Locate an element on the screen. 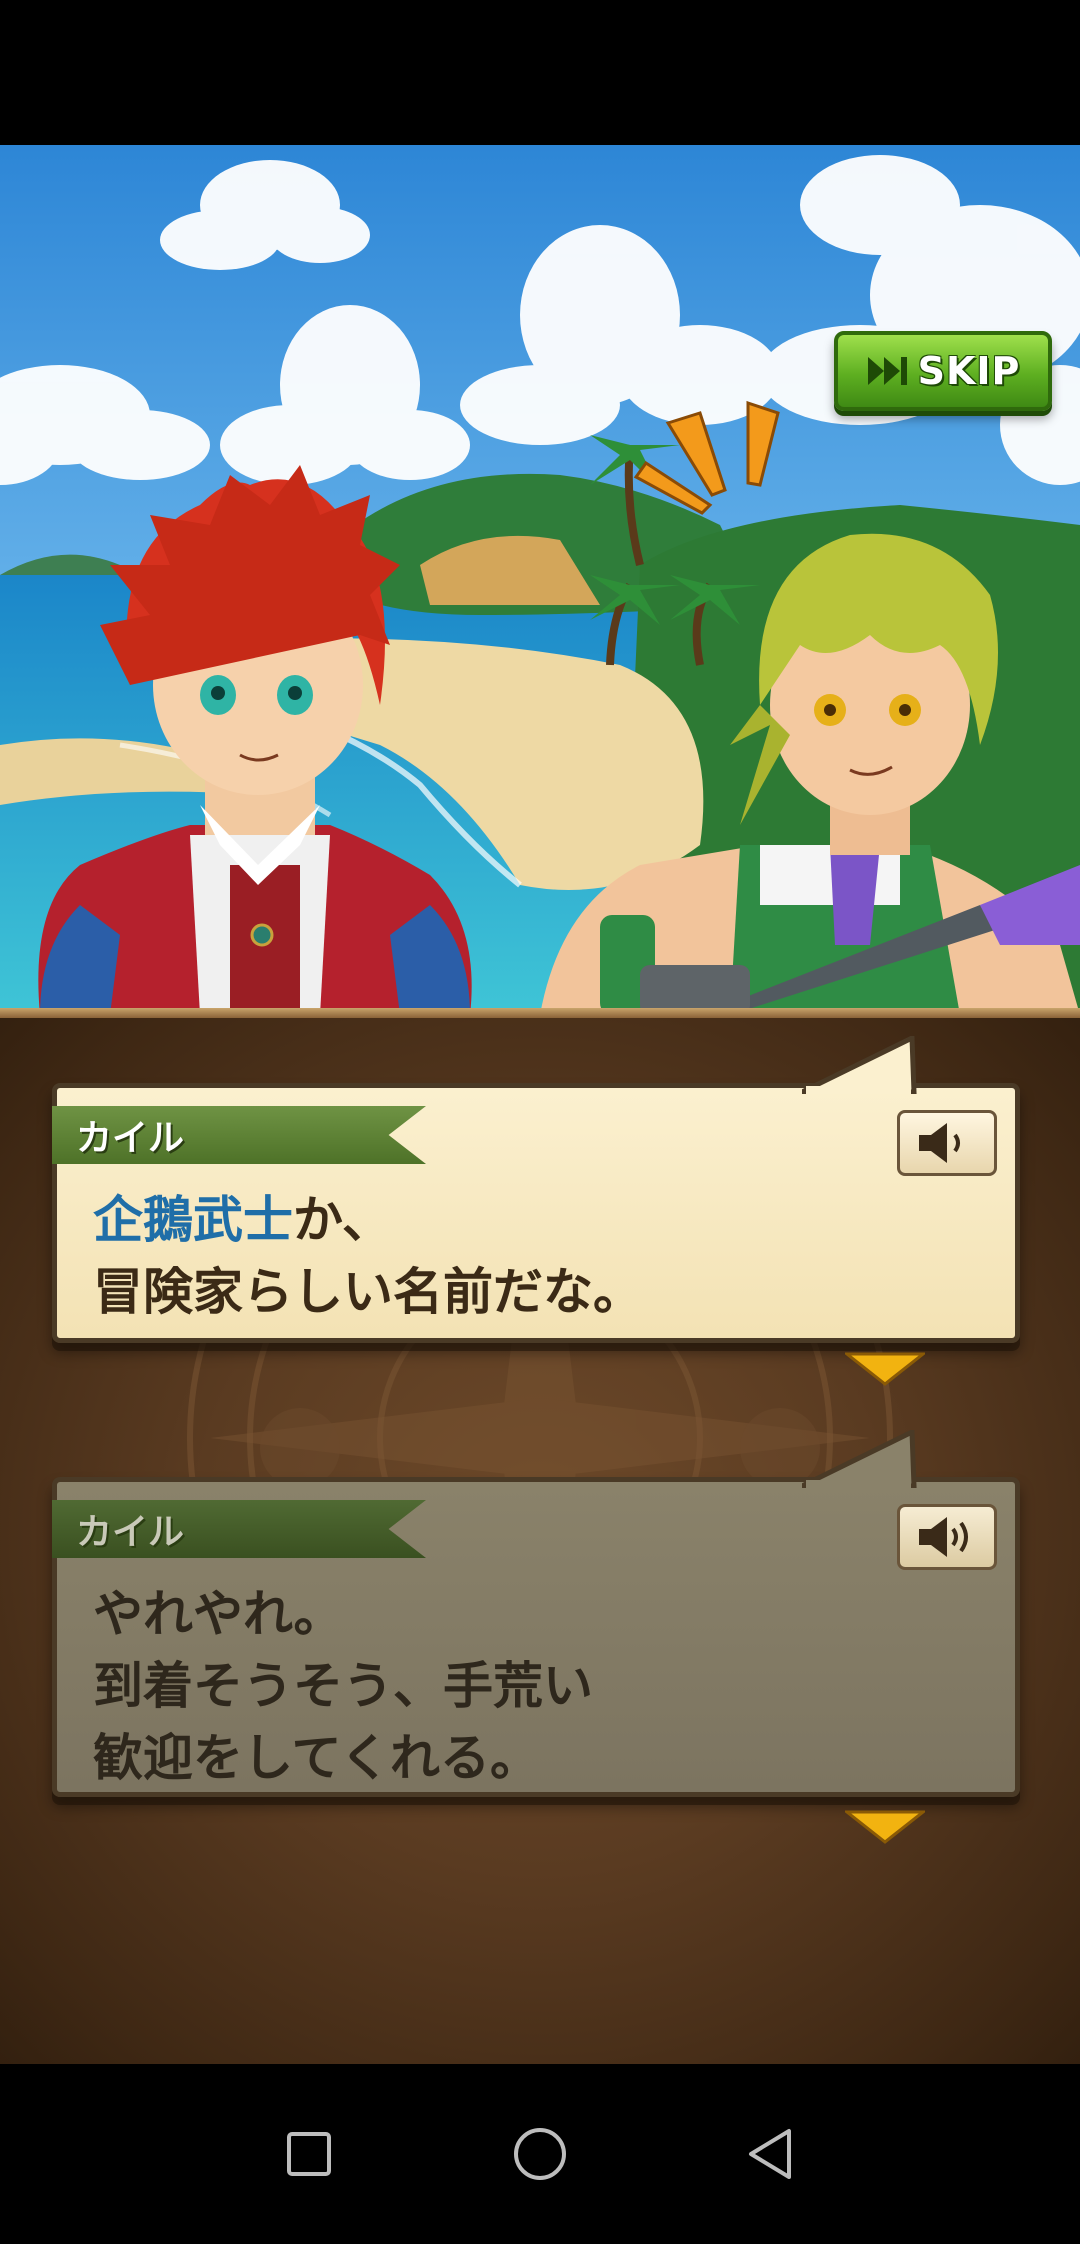 The width and height of the screenshot is (1080, 2244). skip-label: SKIP is located at coordinates (969, 371).